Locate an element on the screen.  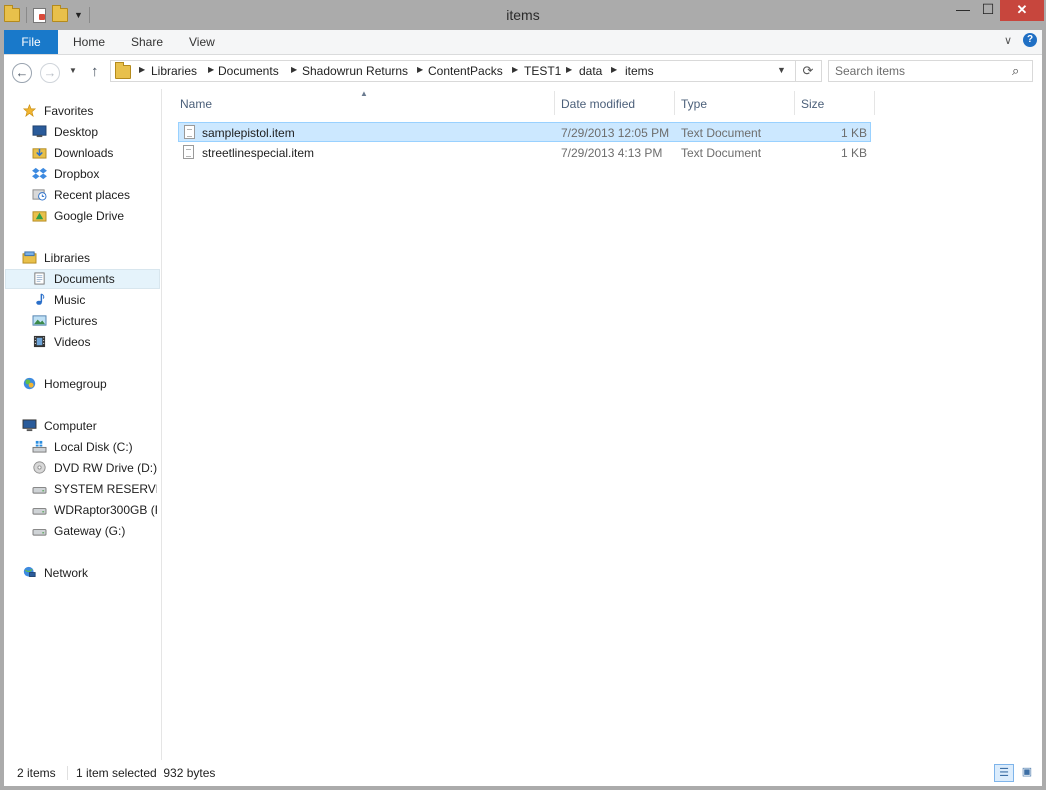
nav-label: Gateway (G:) is located at coordinates (90, 531).